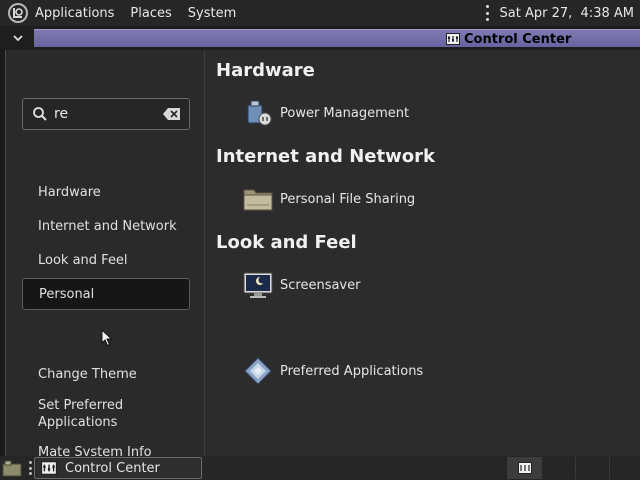 This screenshot has width=640, height=480. I want to click on applet-label: Screensaver, so click(320, 285).